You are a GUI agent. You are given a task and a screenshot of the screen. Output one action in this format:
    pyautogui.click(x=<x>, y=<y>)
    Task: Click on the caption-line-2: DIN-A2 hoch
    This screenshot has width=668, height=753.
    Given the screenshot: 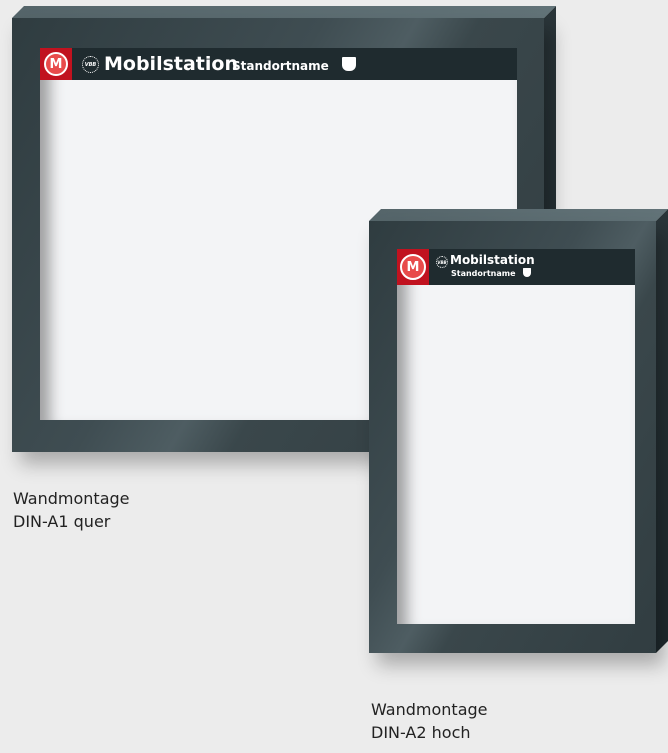 What is the action you would take?
    pyautogui.click(x=421, y=732)
    